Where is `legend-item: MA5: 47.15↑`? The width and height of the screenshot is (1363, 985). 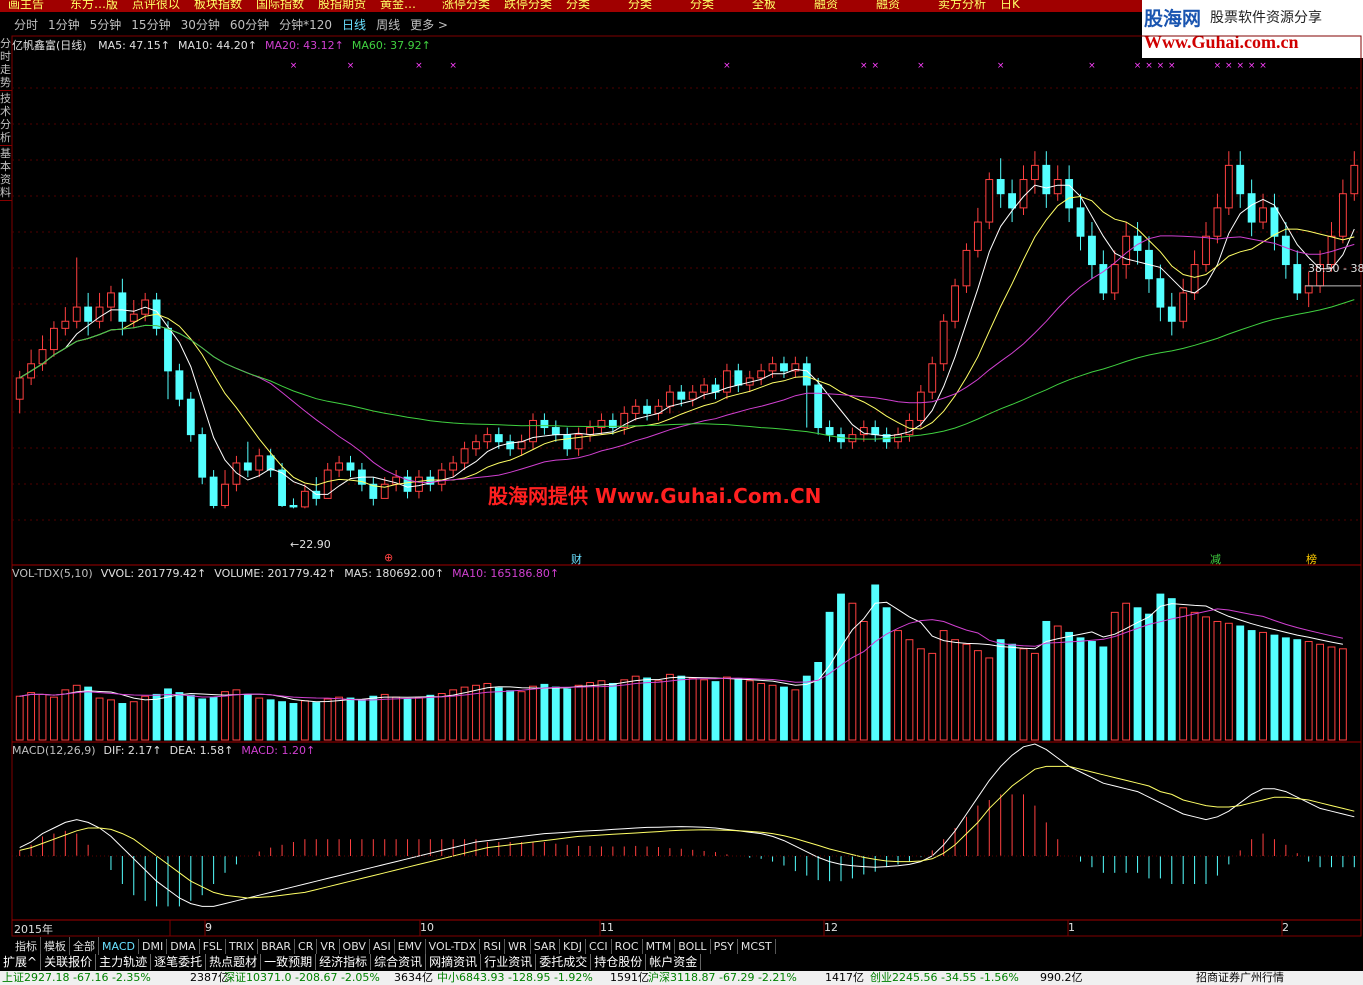
legend-item: MA5: 47.15↑ is located at coordinates (134, 45).